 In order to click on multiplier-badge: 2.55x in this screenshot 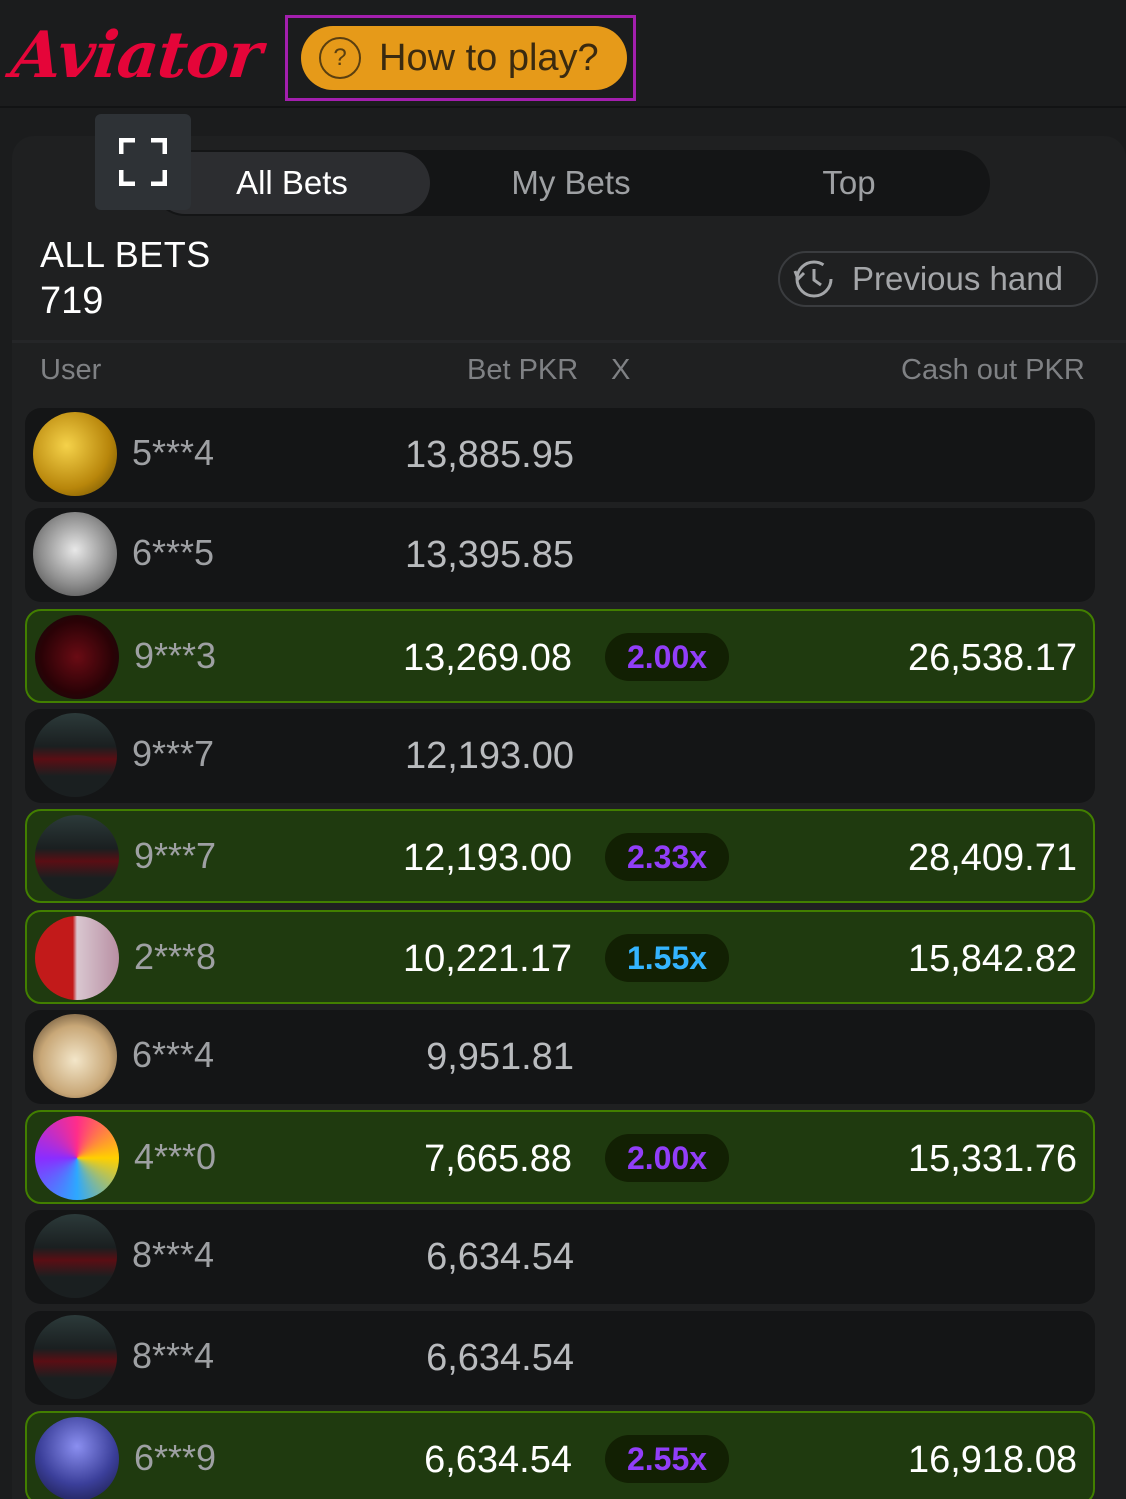, I will do `click(667, 1459)`.